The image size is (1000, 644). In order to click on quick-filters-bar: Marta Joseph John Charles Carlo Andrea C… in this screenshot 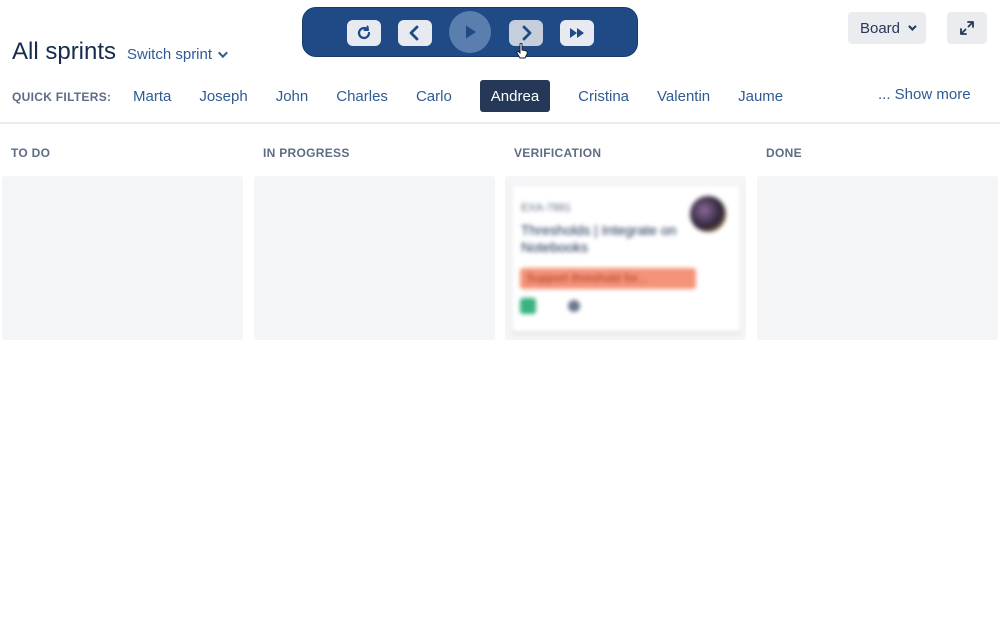, I will do `click(458, 96)`.